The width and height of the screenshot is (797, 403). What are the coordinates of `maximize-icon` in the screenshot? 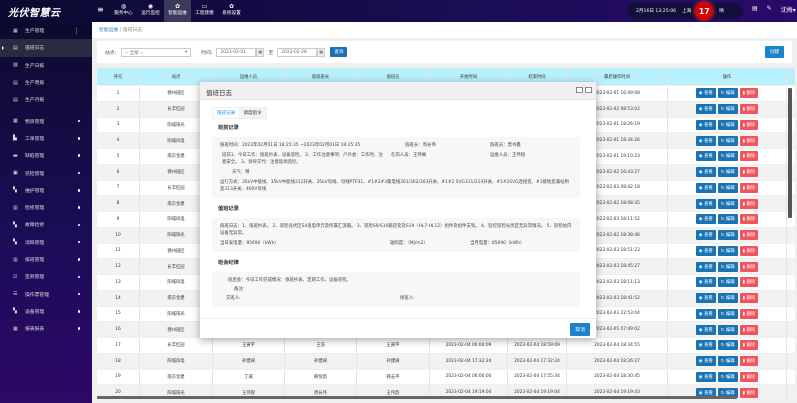 It's located at (579, 90).